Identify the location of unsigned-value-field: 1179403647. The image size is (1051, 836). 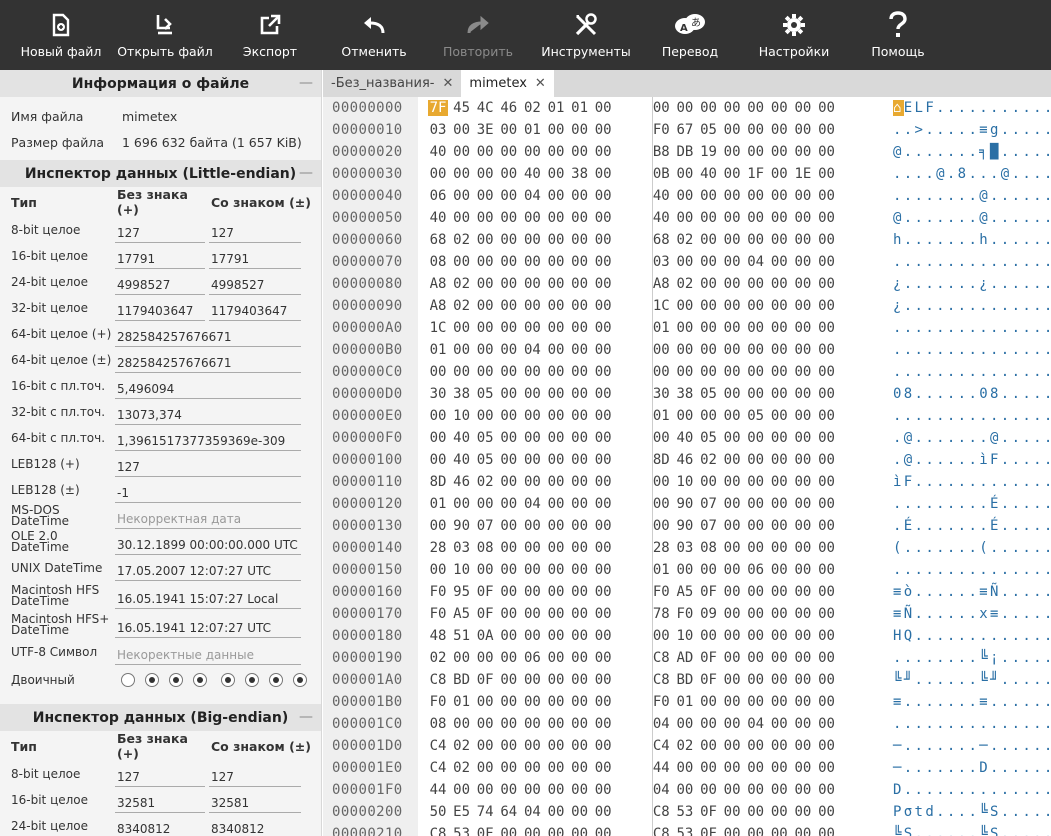
(160, 310).